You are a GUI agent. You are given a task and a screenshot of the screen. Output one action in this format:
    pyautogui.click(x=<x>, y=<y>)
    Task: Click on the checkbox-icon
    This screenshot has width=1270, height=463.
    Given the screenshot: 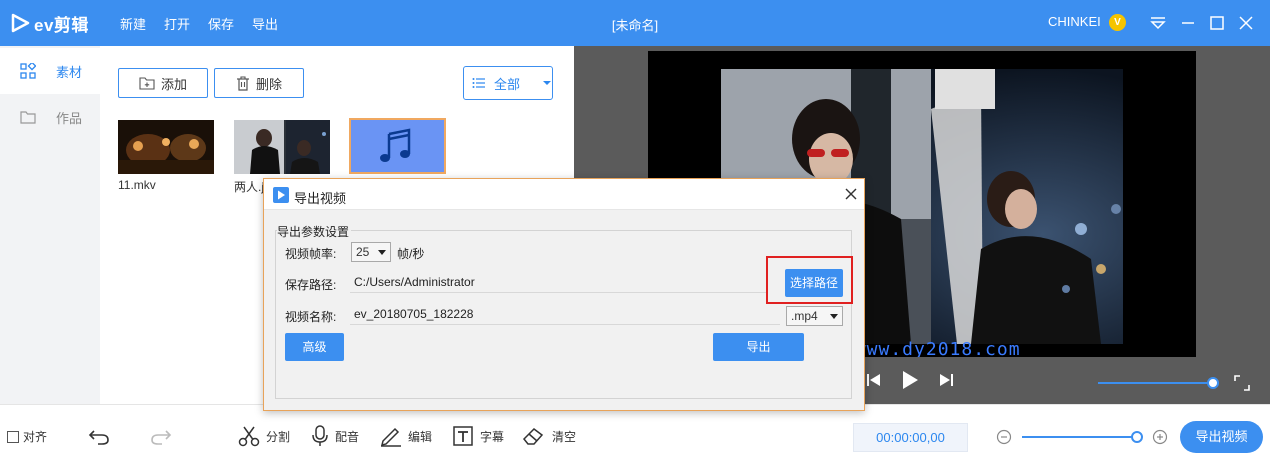 What is the action you would take?
    pyautogui.click(x=13, y=436)
    